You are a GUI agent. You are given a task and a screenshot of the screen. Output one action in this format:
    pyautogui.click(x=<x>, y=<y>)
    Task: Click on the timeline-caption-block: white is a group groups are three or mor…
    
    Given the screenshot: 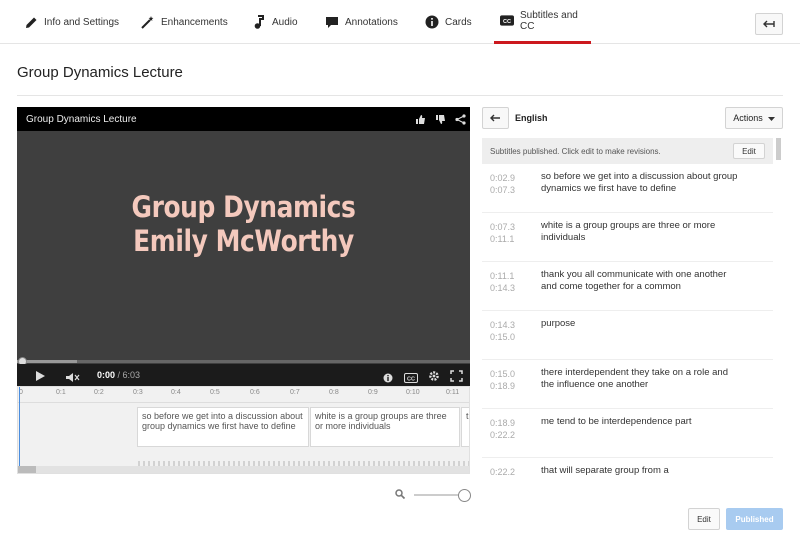 What is the action you would take?
    pyautogui.click(x=385, y=427)
    